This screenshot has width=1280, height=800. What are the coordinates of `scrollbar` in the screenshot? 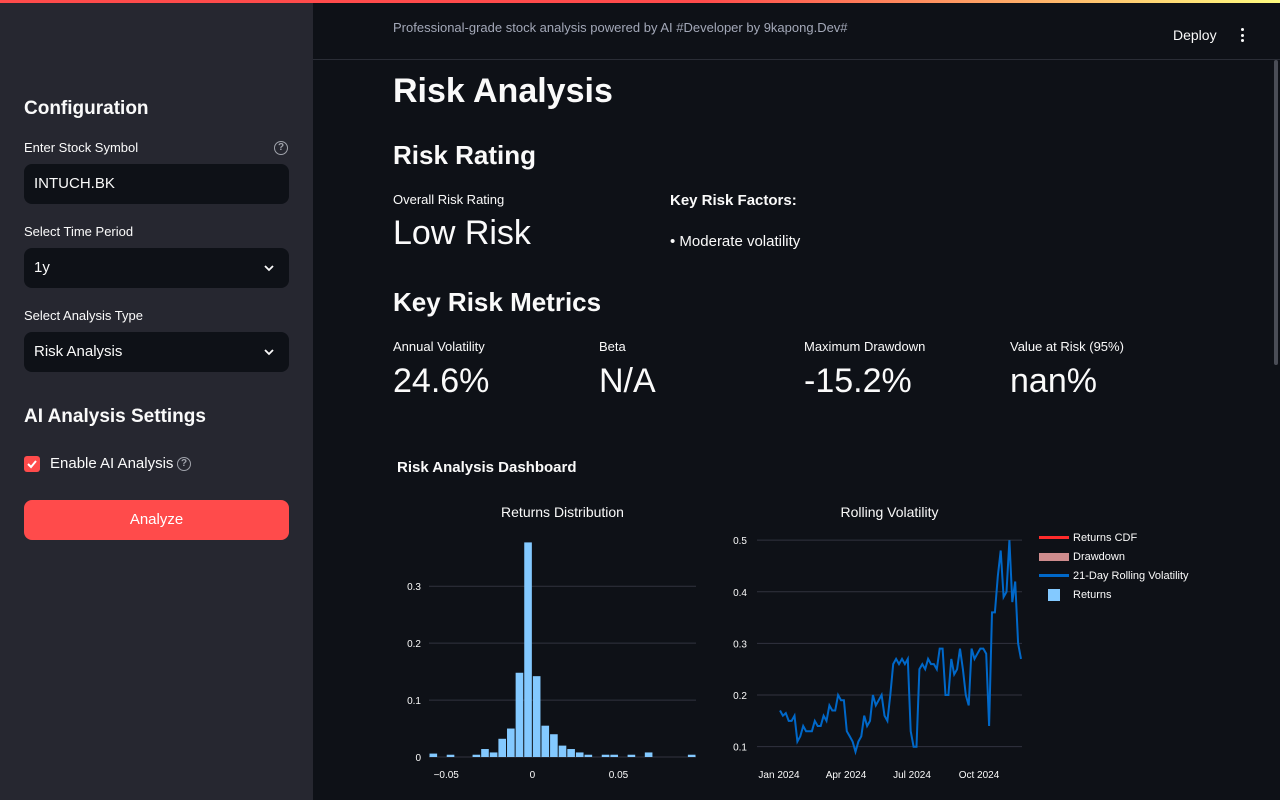 It's located at (1276, 212).